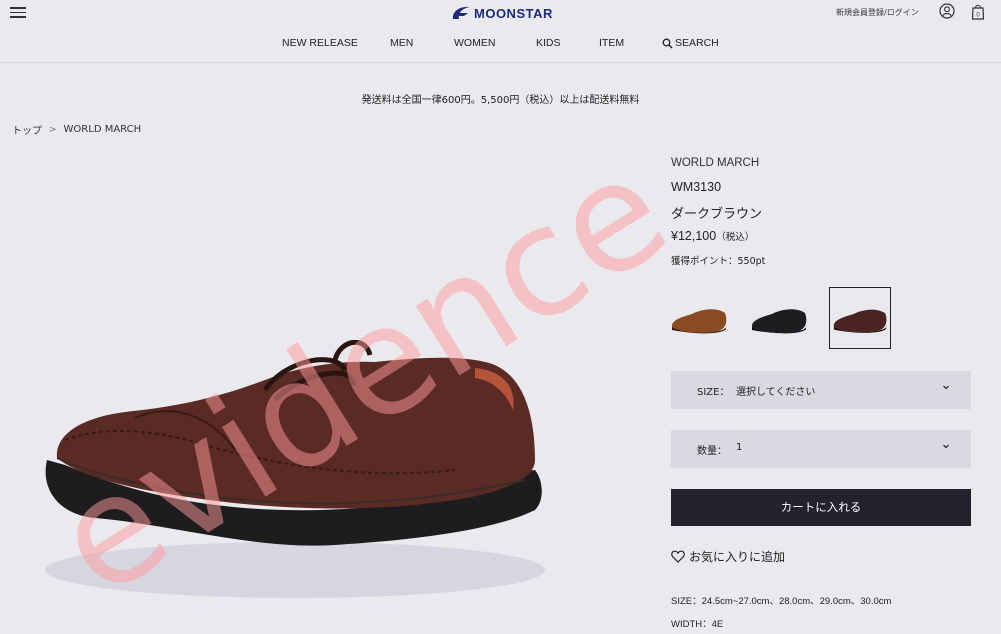 The image size is (1001, 634). What do you see at coordinates (611, 43) in the screenshot?
I see `nav-item: ITEM` at bounding box center [611, 43].